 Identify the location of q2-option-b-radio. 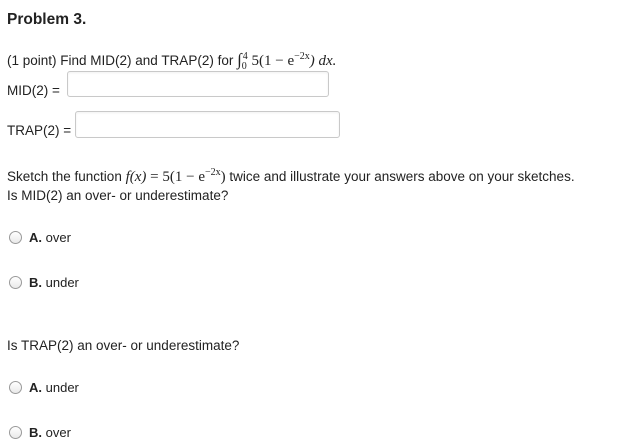
(15, 432).